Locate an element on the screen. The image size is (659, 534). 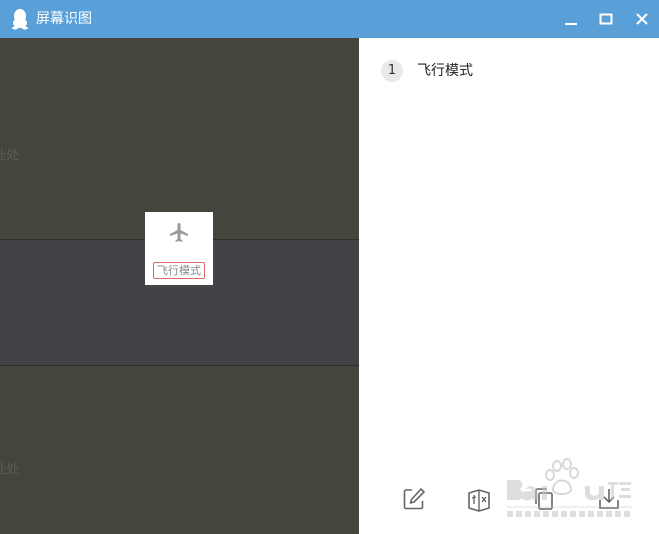
captured-region: 飞行模式 is located at coordinates (179, 248).